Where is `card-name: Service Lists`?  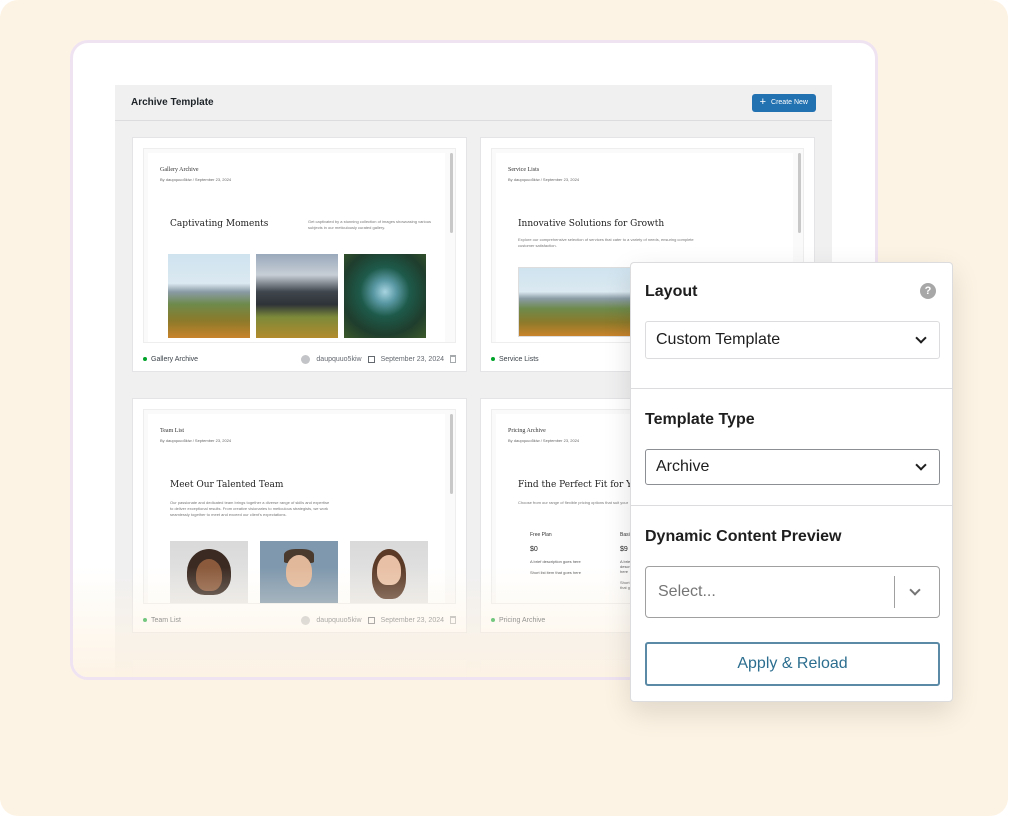 card-name: Service Lists is located at coordinates (519, 359).